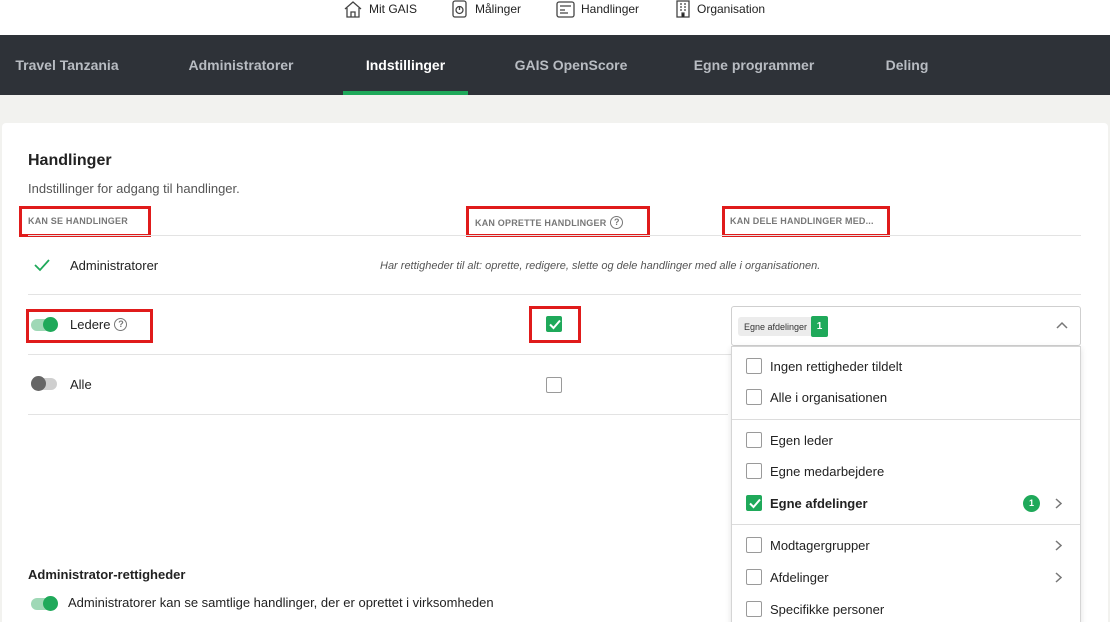  I want to click on option-egne-afdelinger: Egne afdelinger, so click(906, 503).